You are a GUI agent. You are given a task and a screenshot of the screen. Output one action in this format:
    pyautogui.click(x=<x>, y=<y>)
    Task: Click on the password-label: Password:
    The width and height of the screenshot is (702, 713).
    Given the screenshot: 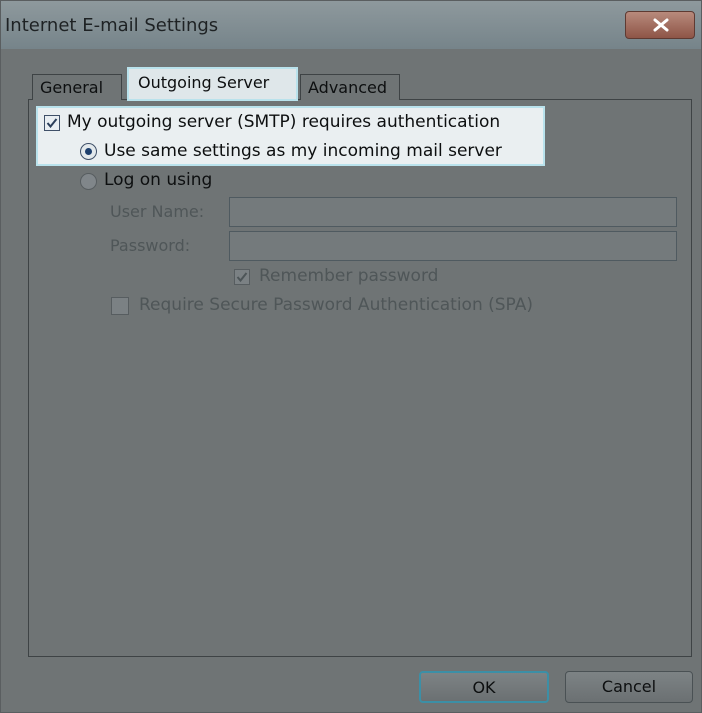 What is the action you would take?
    pyautogui.click(x=150, y=245)
    